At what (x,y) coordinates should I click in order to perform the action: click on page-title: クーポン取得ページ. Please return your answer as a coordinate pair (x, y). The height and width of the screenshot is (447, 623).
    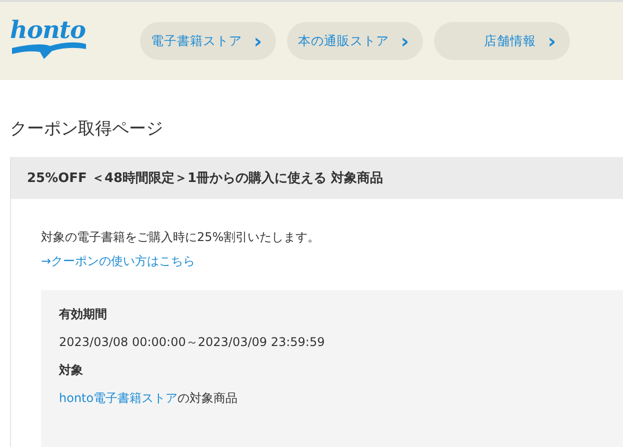
    Looking at the image, I should click on (87, 129).